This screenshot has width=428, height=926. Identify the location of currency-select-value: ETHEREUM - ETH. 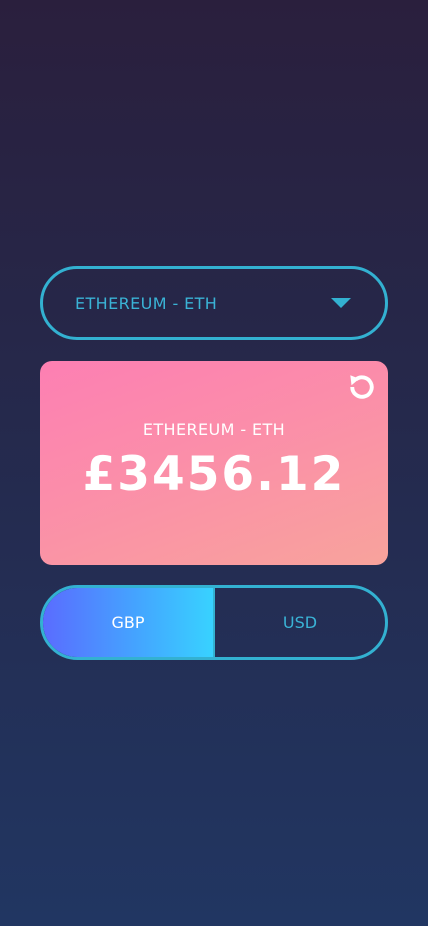
(146, 303).